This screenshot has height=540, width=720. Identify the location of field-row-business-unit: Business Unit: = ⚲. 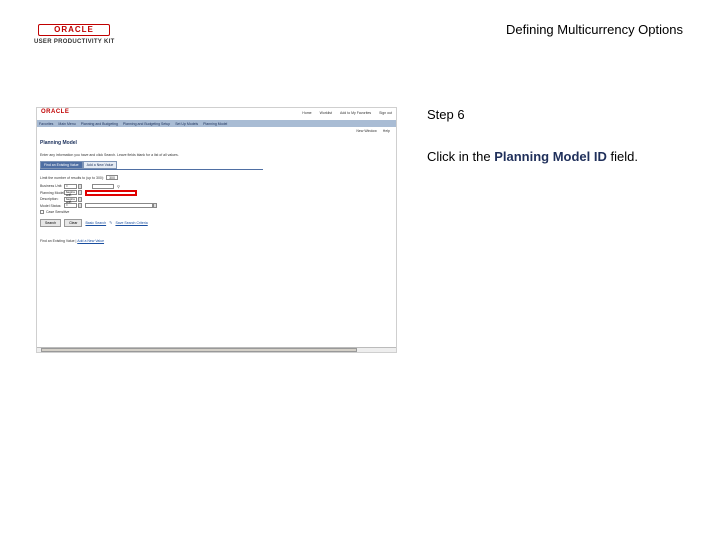
(216, 186).